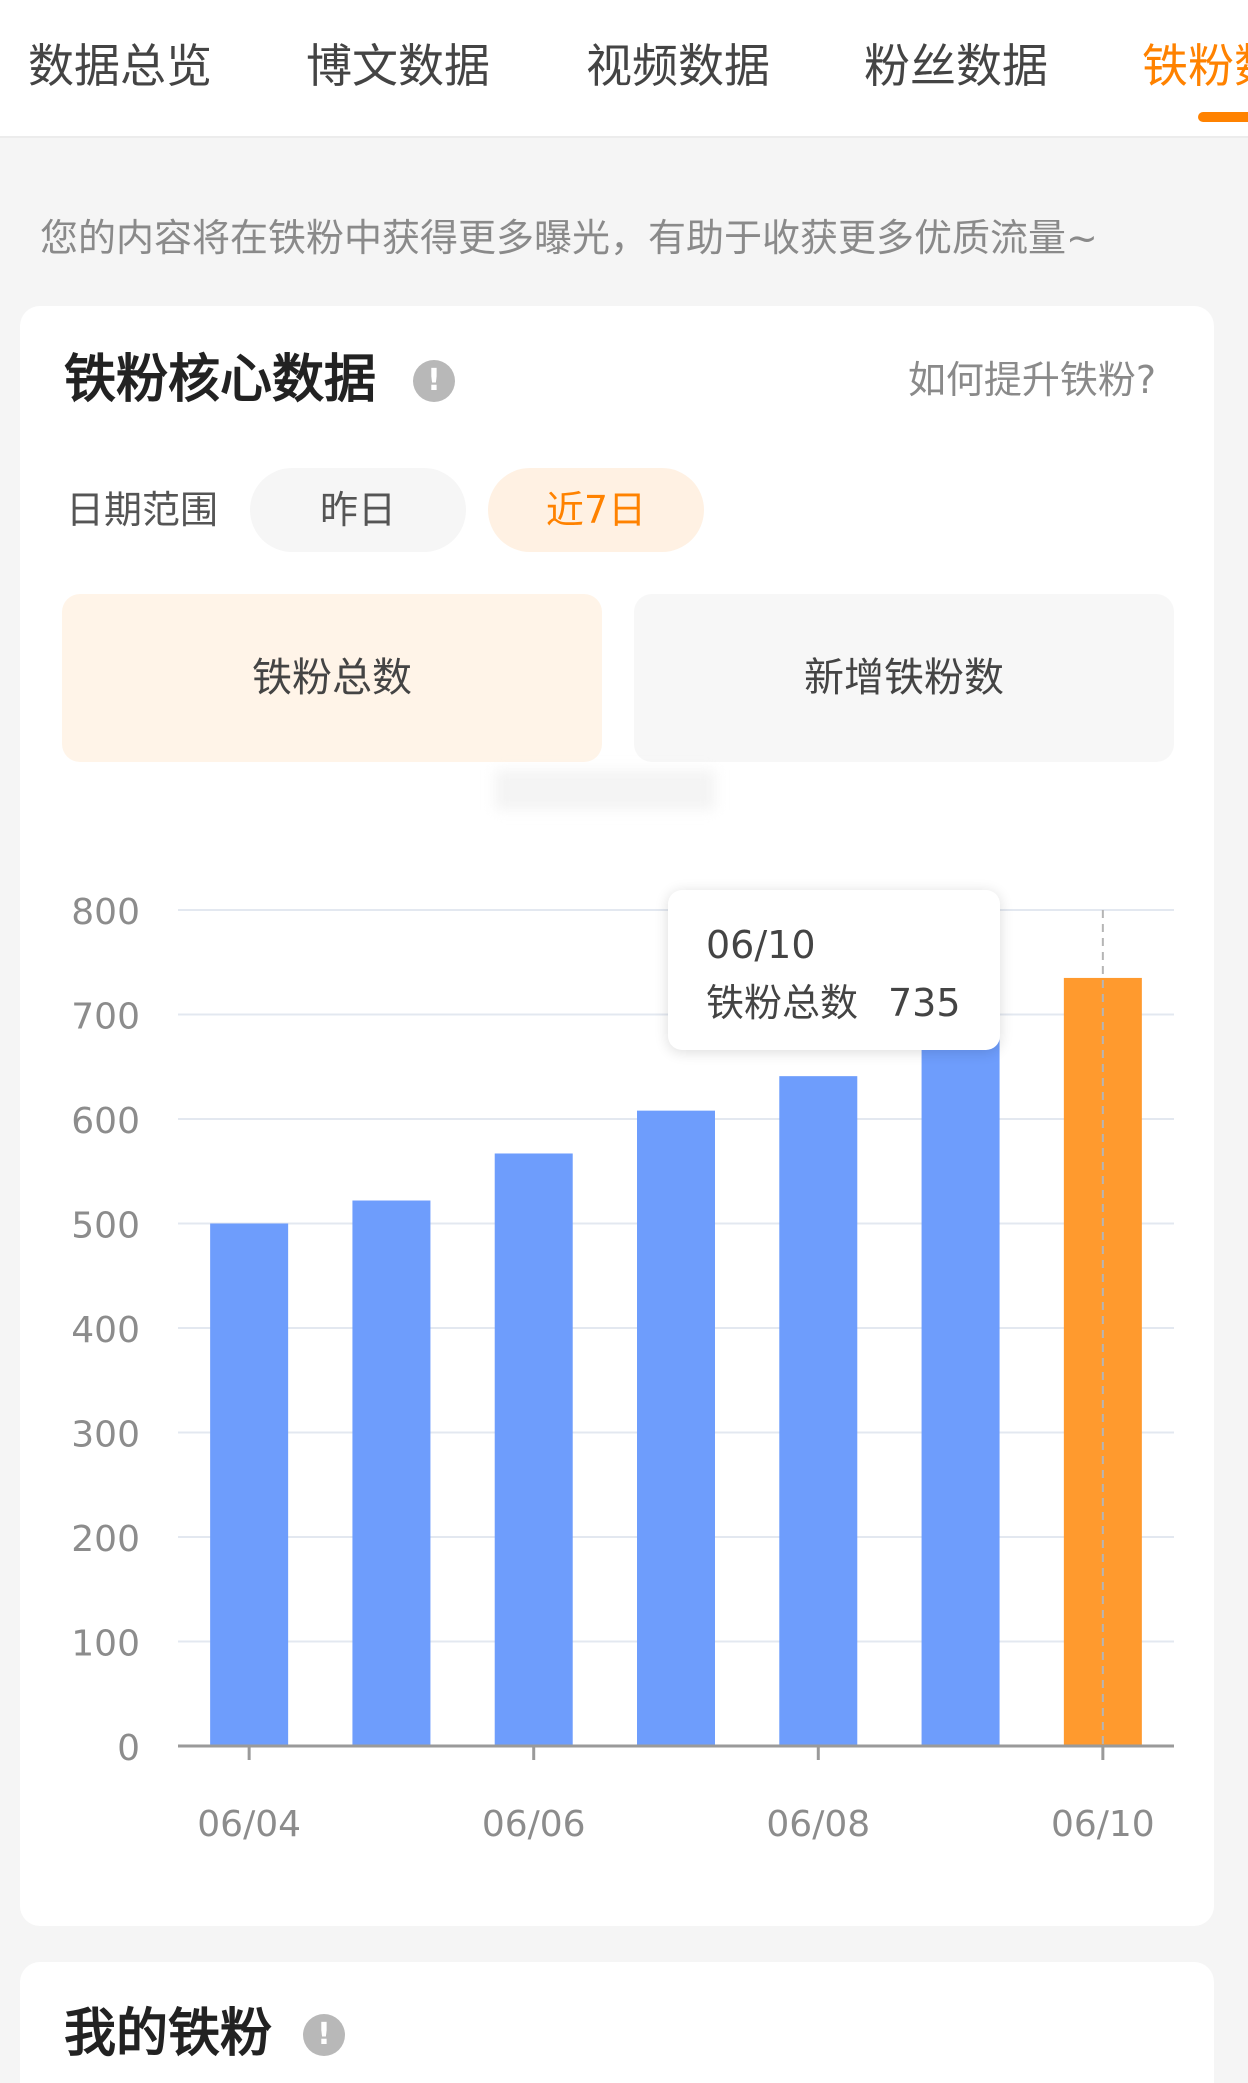 The image size is (1248, 2083). Describe the element at coordinates (168, 2034) in the screenshot. I see `card-title: 我的铁粉` at that location.